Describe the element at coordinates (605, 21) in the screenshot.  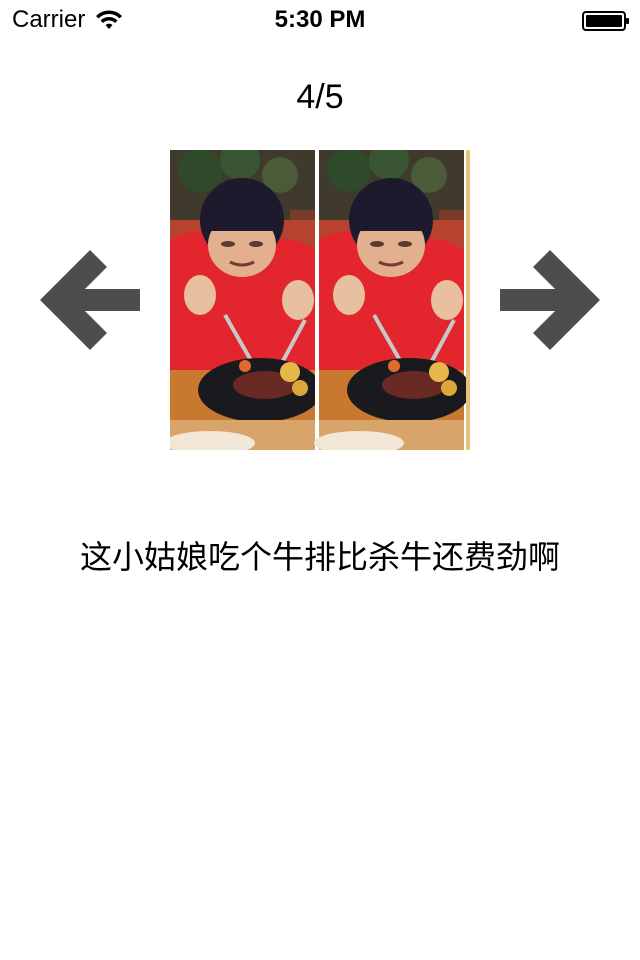
I see `battery-icon` at that location.